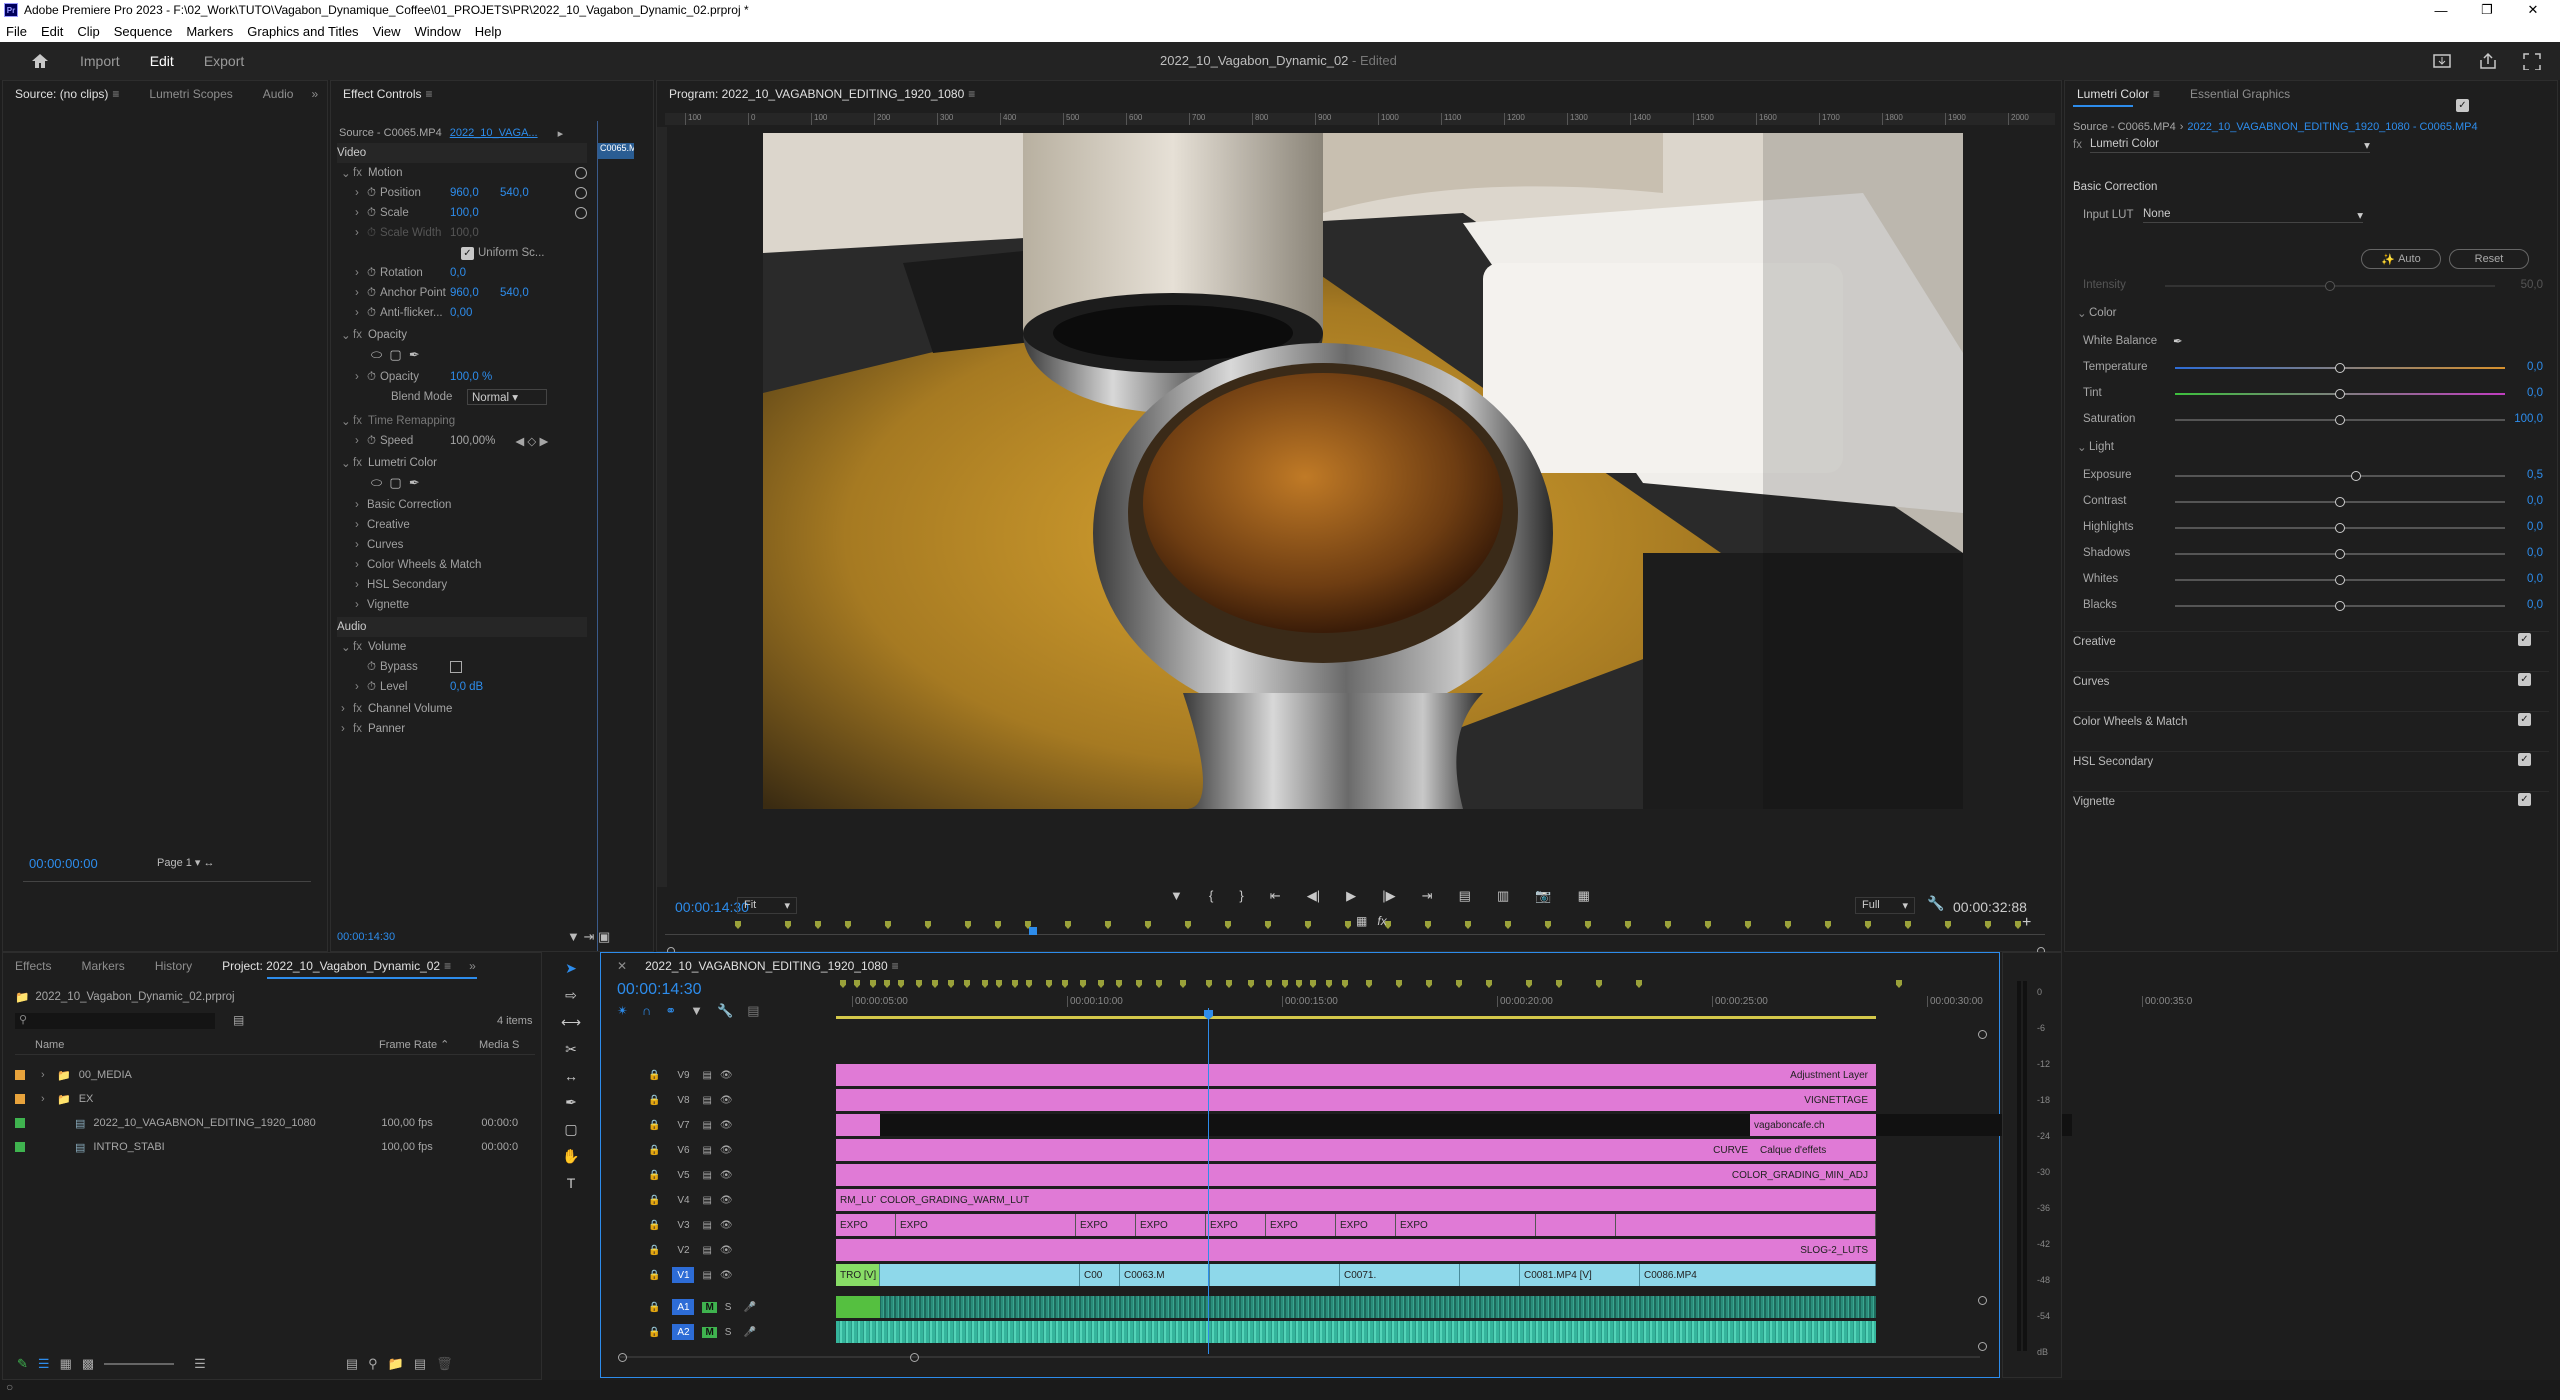 The image size is (2560, 1400). What do you see at coordinates (224, 61) in the screenshot?
I see `tab-export: Export` at bounding box center [224, 61].